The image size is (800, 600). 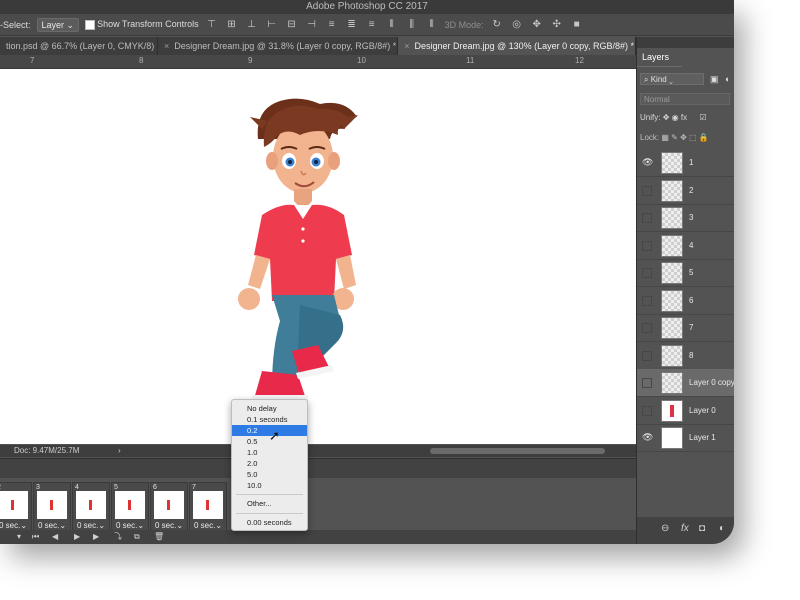 What do you see at coordinates (685, 246) in the screenshot?
I see `layer-row: 4` at bounding box center [685, 246].